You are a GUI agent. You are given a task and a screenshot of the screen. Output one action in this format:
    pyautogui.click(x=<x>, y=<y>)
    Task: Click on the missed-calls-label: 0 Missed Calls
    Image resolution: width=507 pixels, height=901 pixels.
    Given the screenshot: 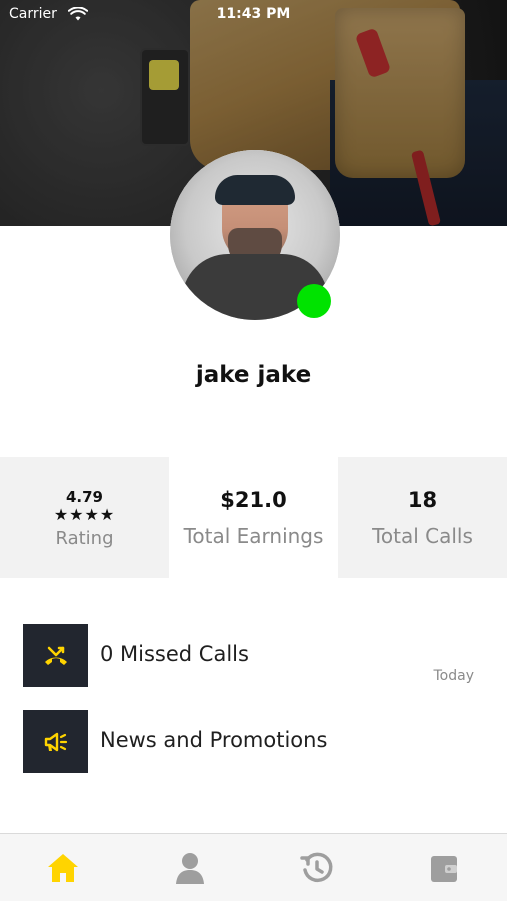 What is the action you would take?
    pyautogui.click(x=174, y=654)
    